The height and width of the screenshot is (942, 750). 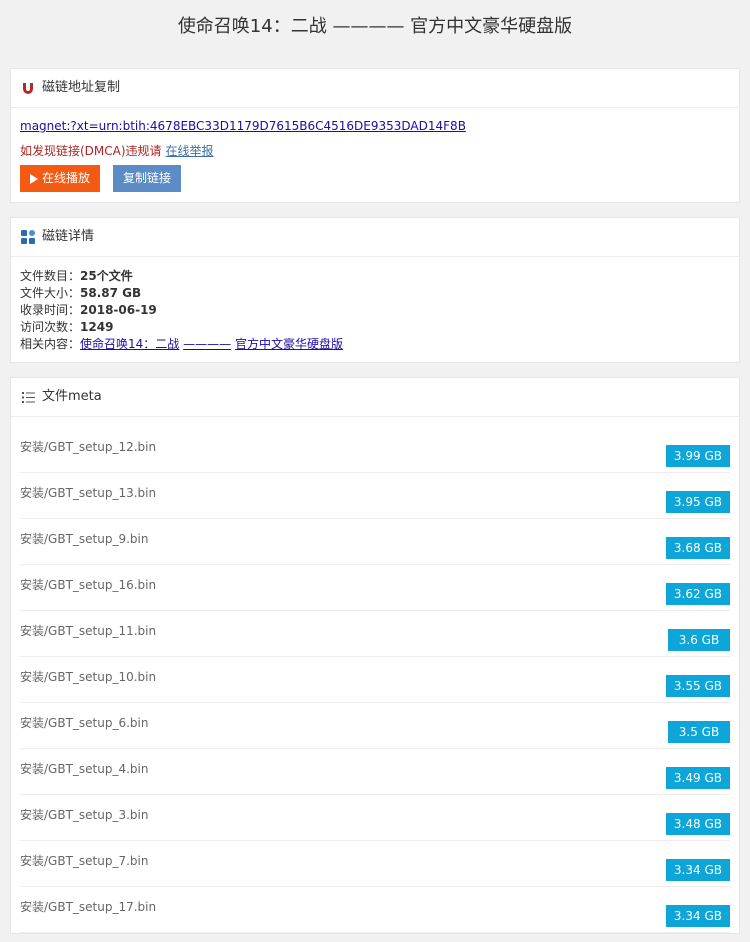 I want to click on play-online-label: 在线播放, so click(x=66, y=178).